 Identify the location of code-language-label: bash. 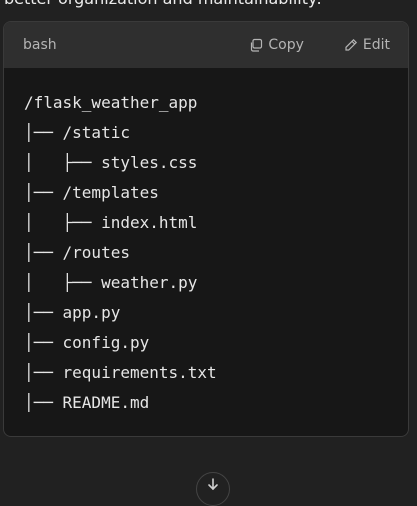
(40, 45).